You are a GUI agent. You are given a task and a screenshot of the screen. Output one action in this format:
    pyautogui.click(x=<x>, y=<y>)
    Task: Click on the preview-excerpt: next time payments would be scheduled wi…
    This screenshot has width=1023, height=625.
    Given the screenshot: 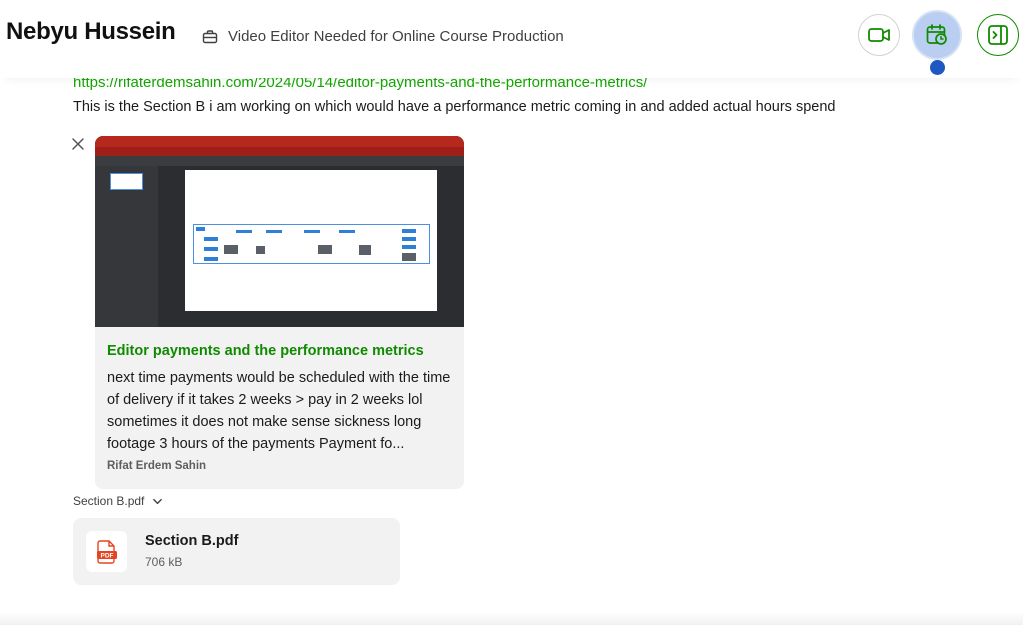 What is the action you would take?
    pyautogui.click(x=279, y=411)
    